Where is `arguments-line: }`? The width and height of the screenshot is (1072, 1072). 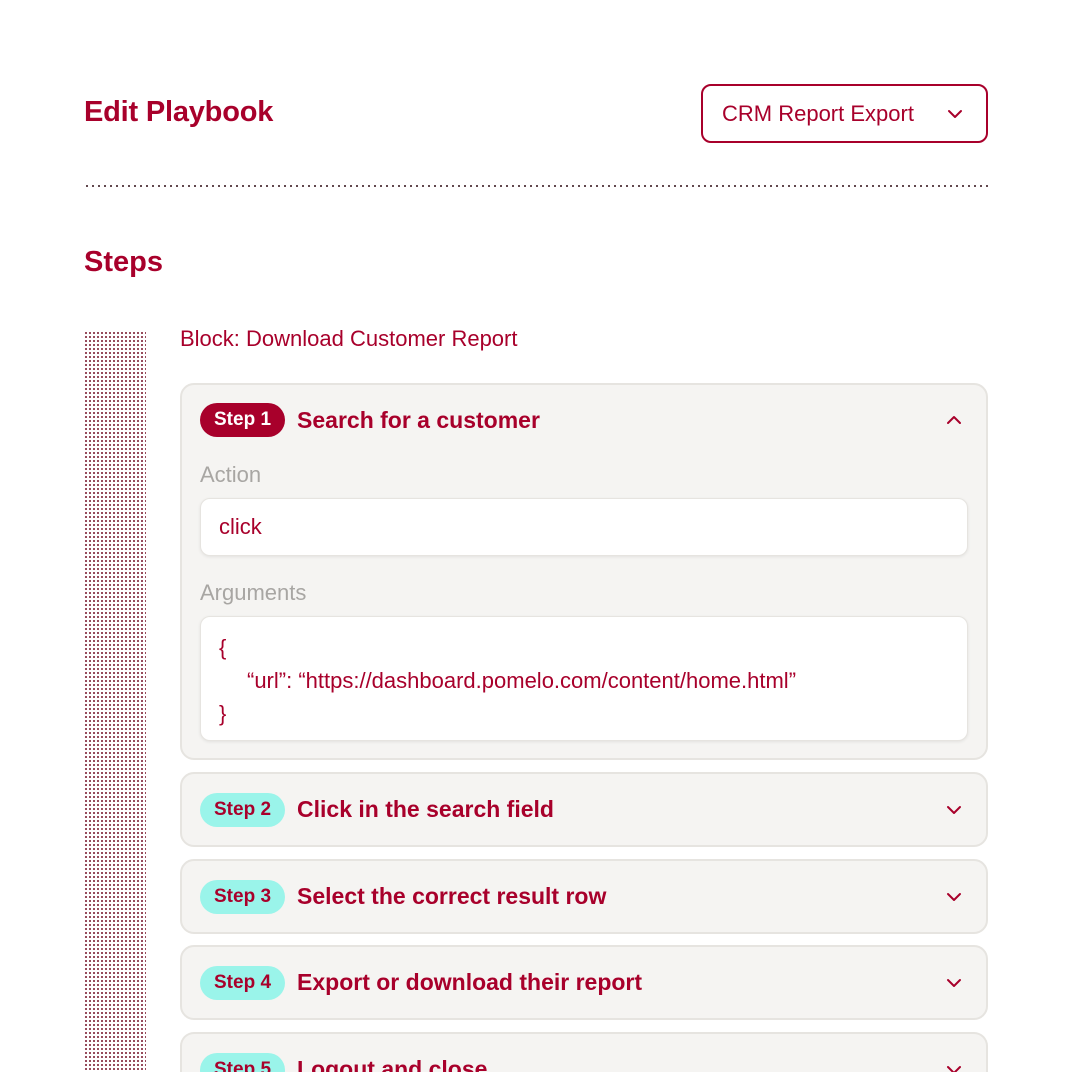
arguments-line: } is located at coordinates (223, 713).